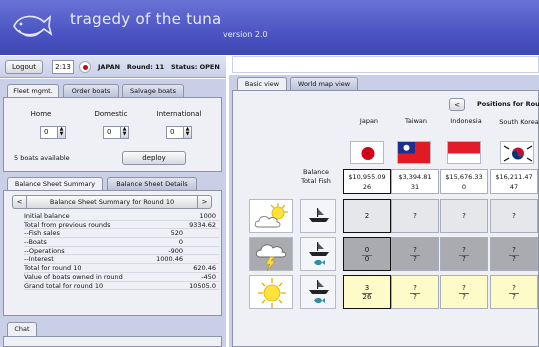  I want to click on table-row: --Operations -900, so click(121, 251).